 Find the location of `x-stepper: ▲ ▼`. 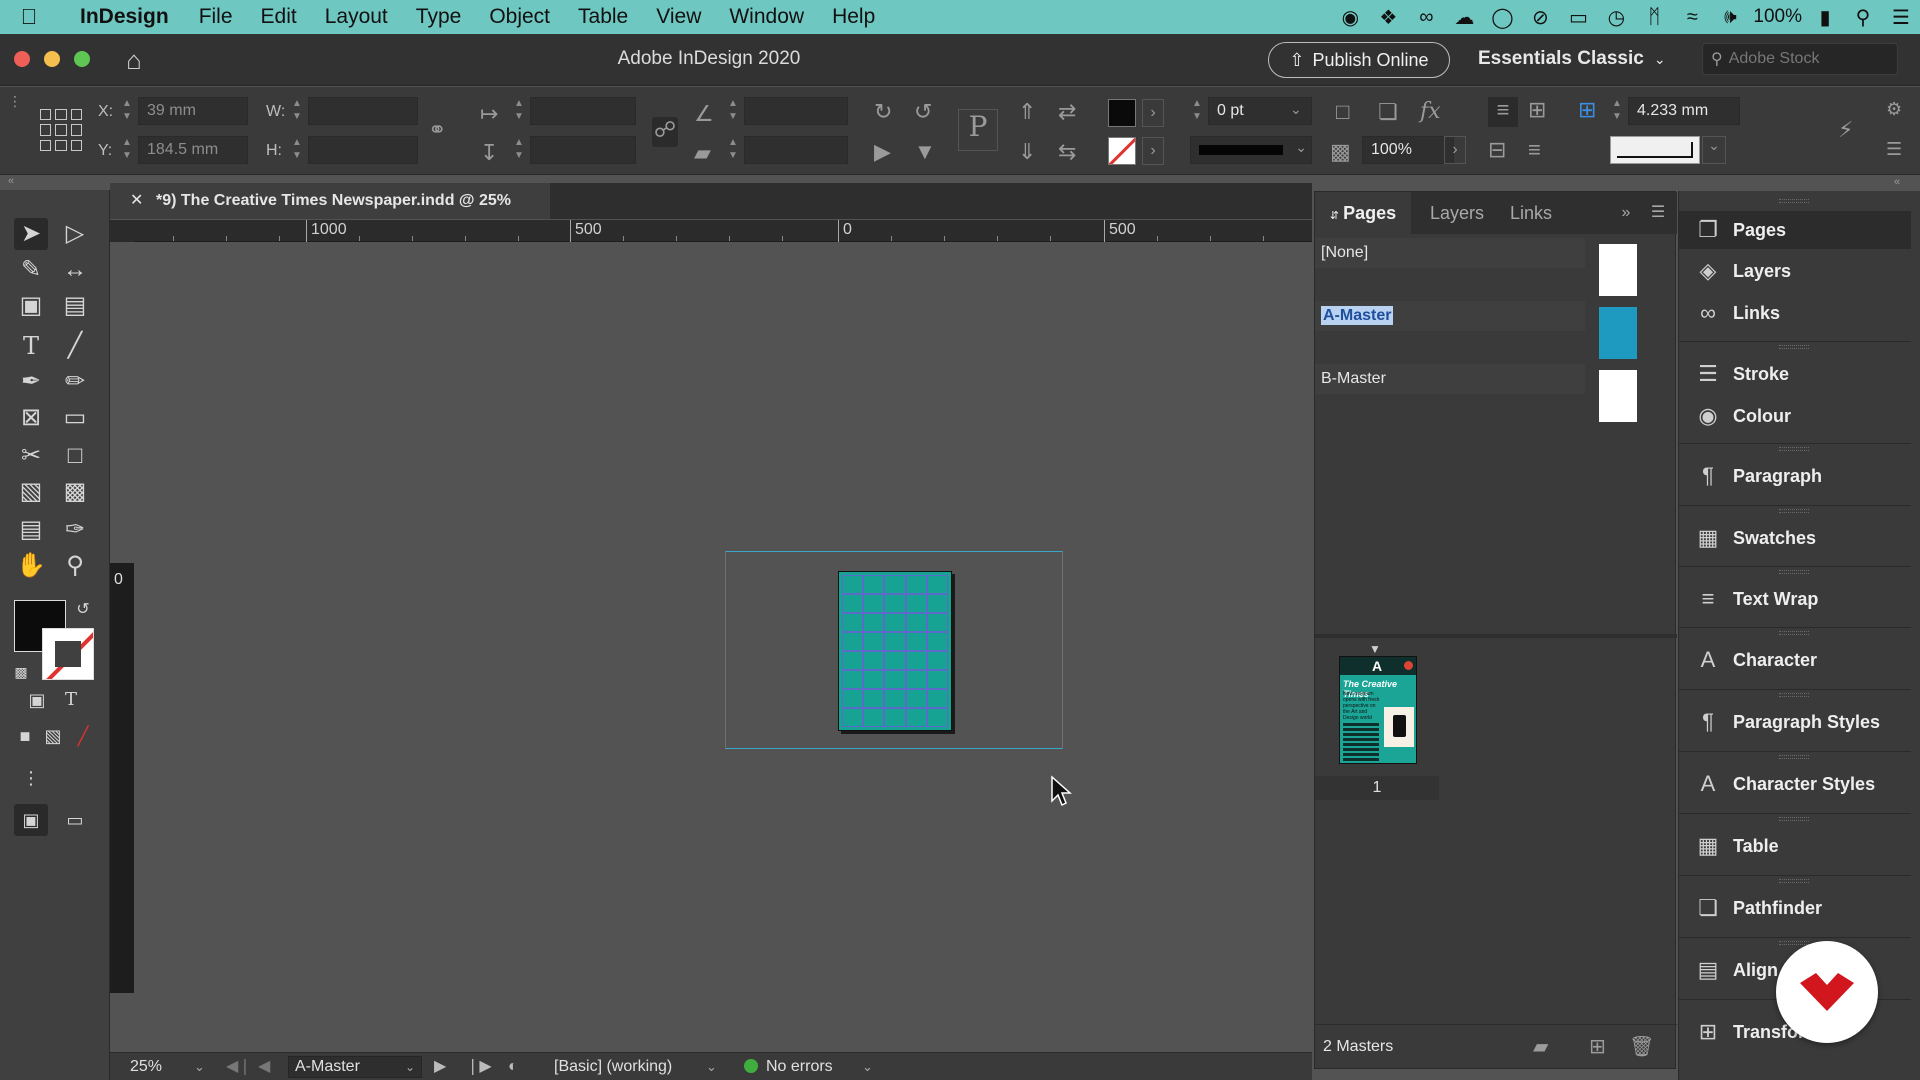

x-stepper: ▲ ▼ is located at coordinates (127, 111).